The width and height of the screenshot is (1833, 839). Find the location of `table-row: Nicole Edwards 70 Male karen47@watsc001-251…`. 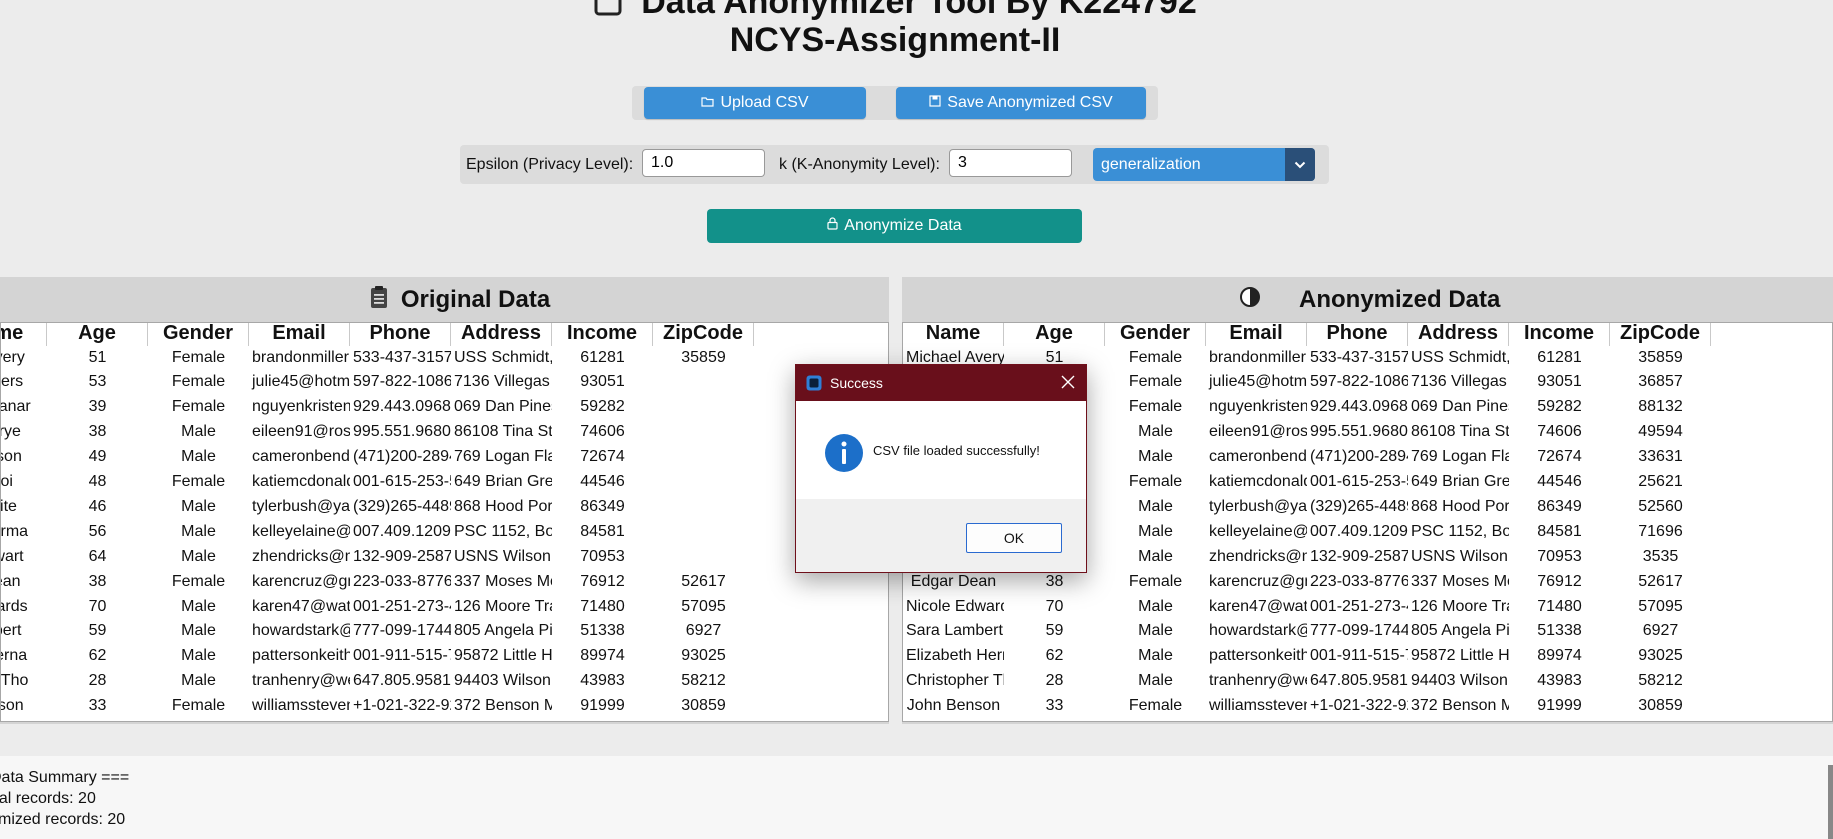

table-row: Nicole Edwards 70 Male karen47@watsc001-251… is located at coordinates (1312, 606).